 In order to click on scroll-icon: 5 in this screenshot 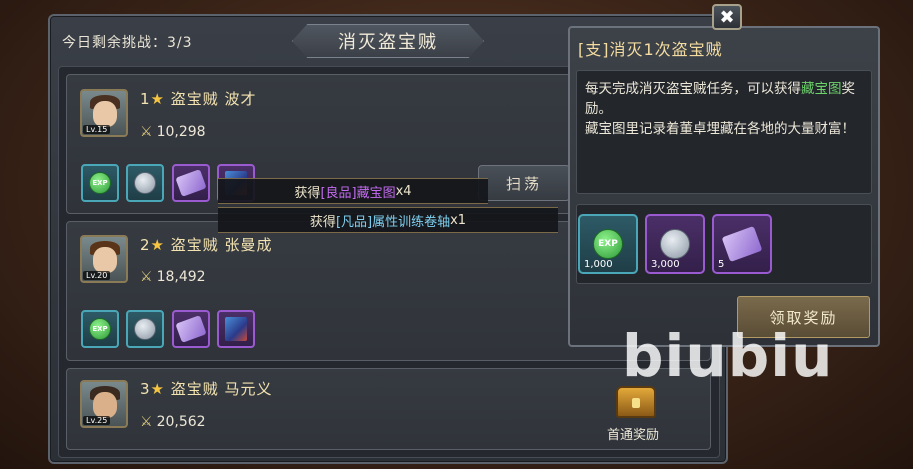, I will do `click(742, 244)`.